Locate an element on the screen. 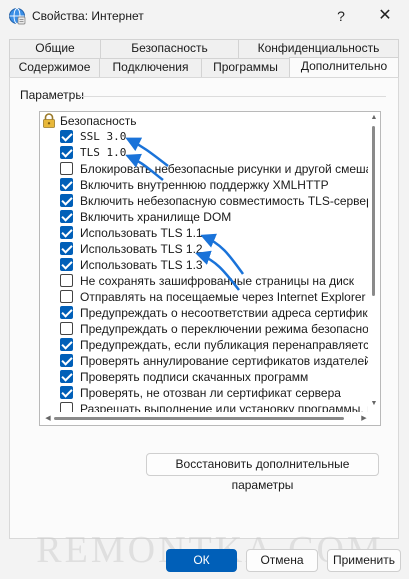 Image resolution: width=409 pixels, height=579 pixels. lock-icon is located at coordinates (49, 120).